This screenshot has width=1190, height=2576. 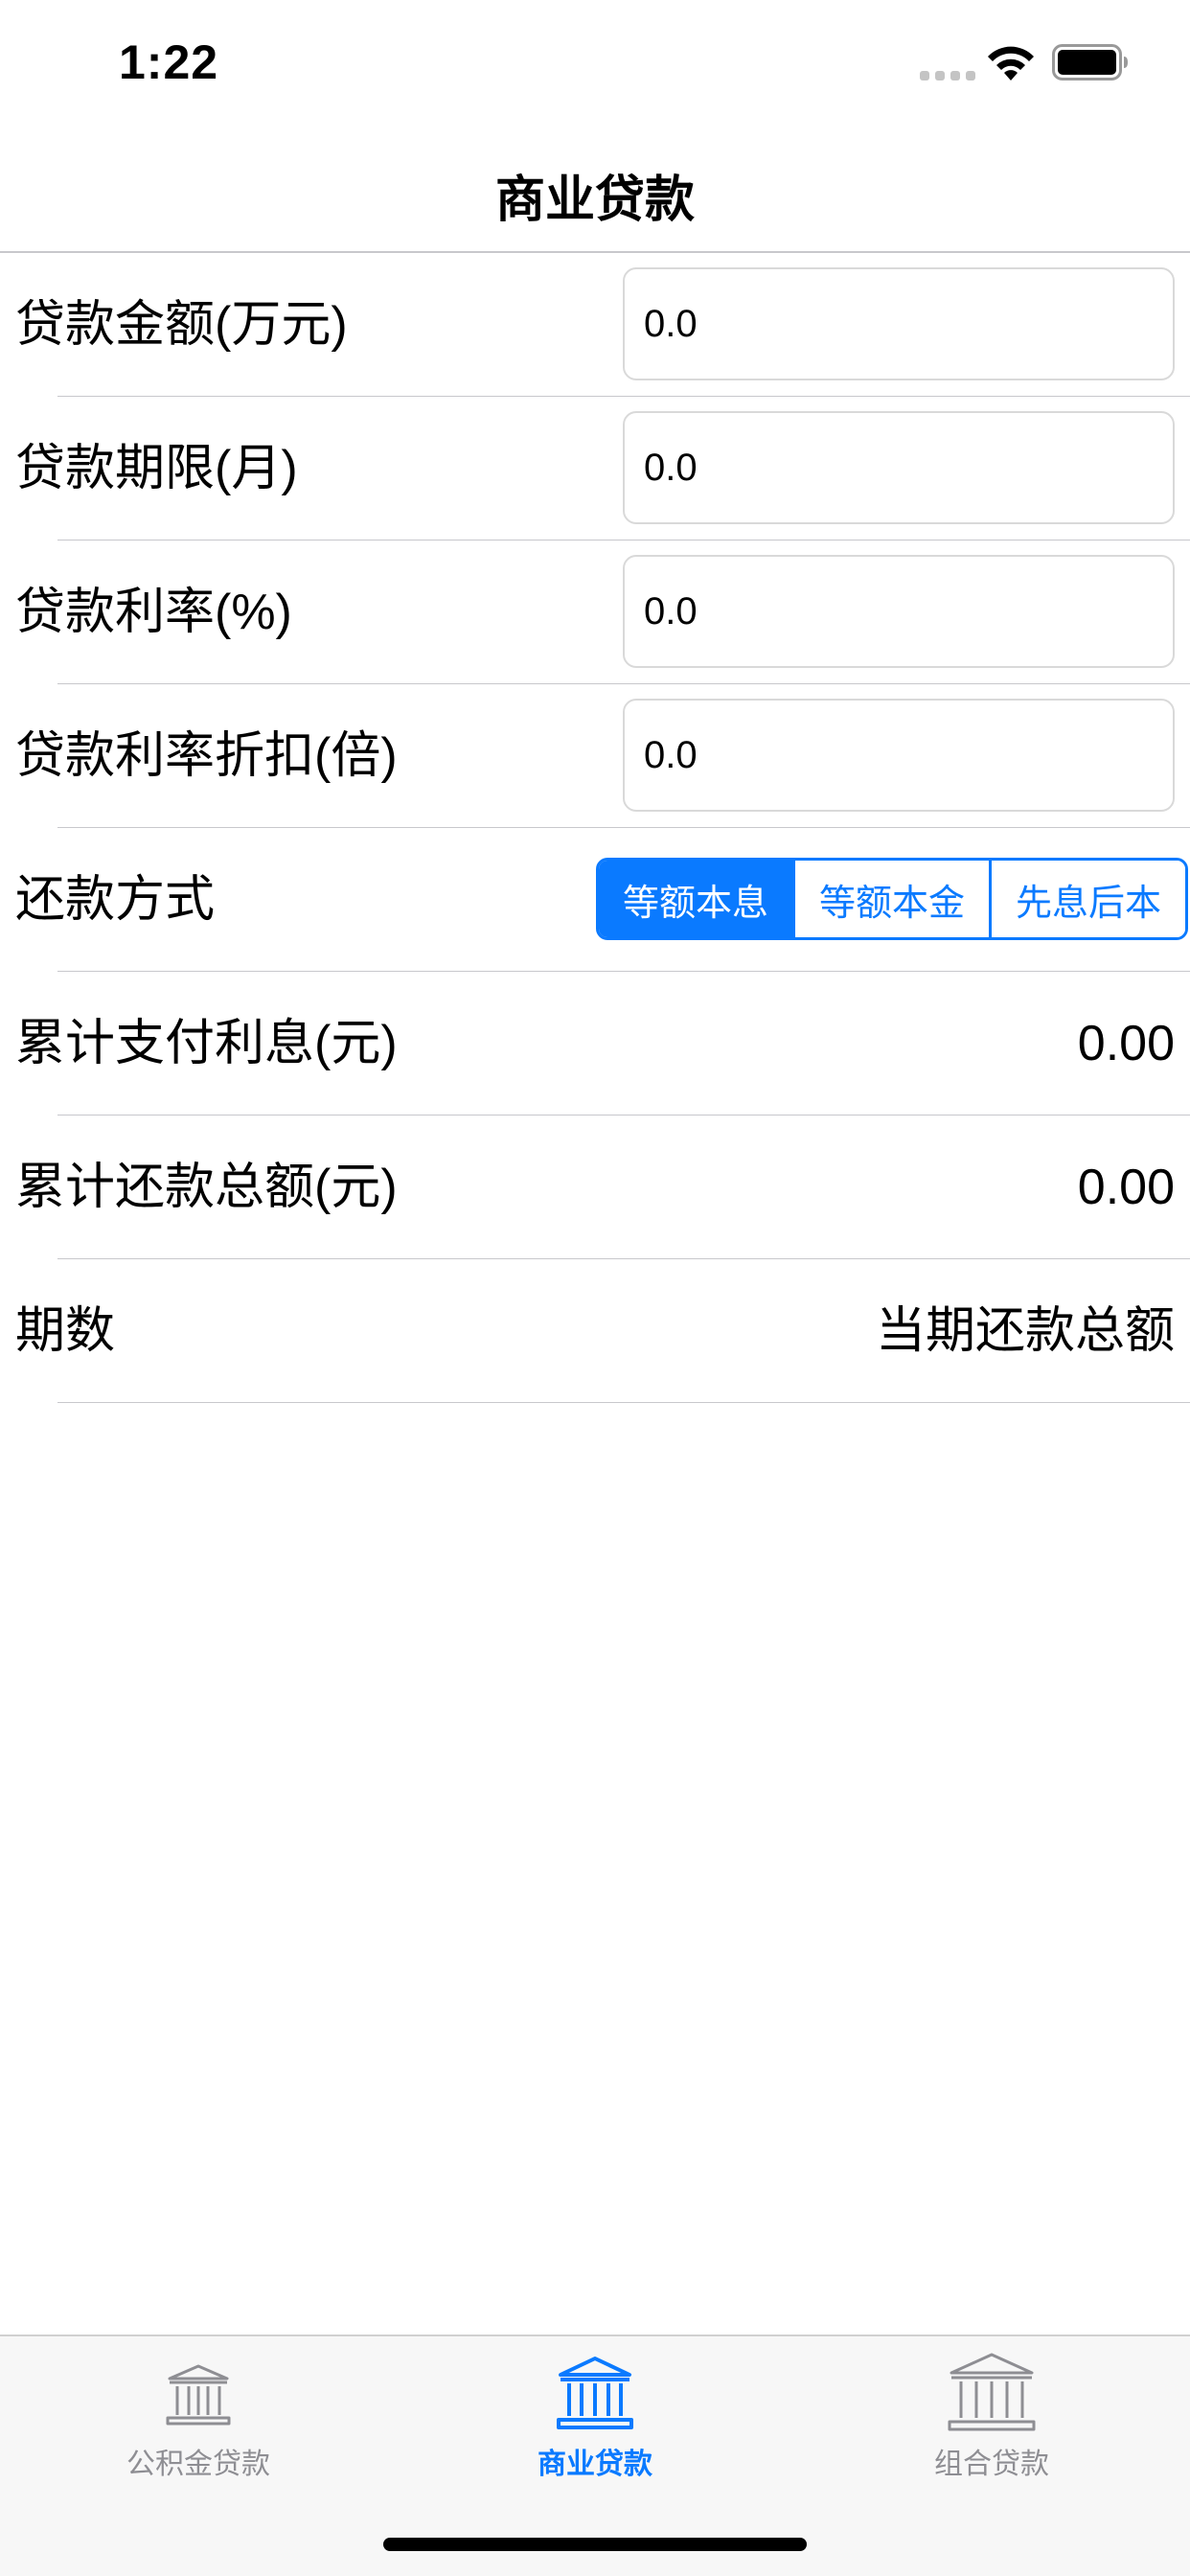 I want to click on period-header-row: 期数 当期还款总额, so click(x=595, y=1331).